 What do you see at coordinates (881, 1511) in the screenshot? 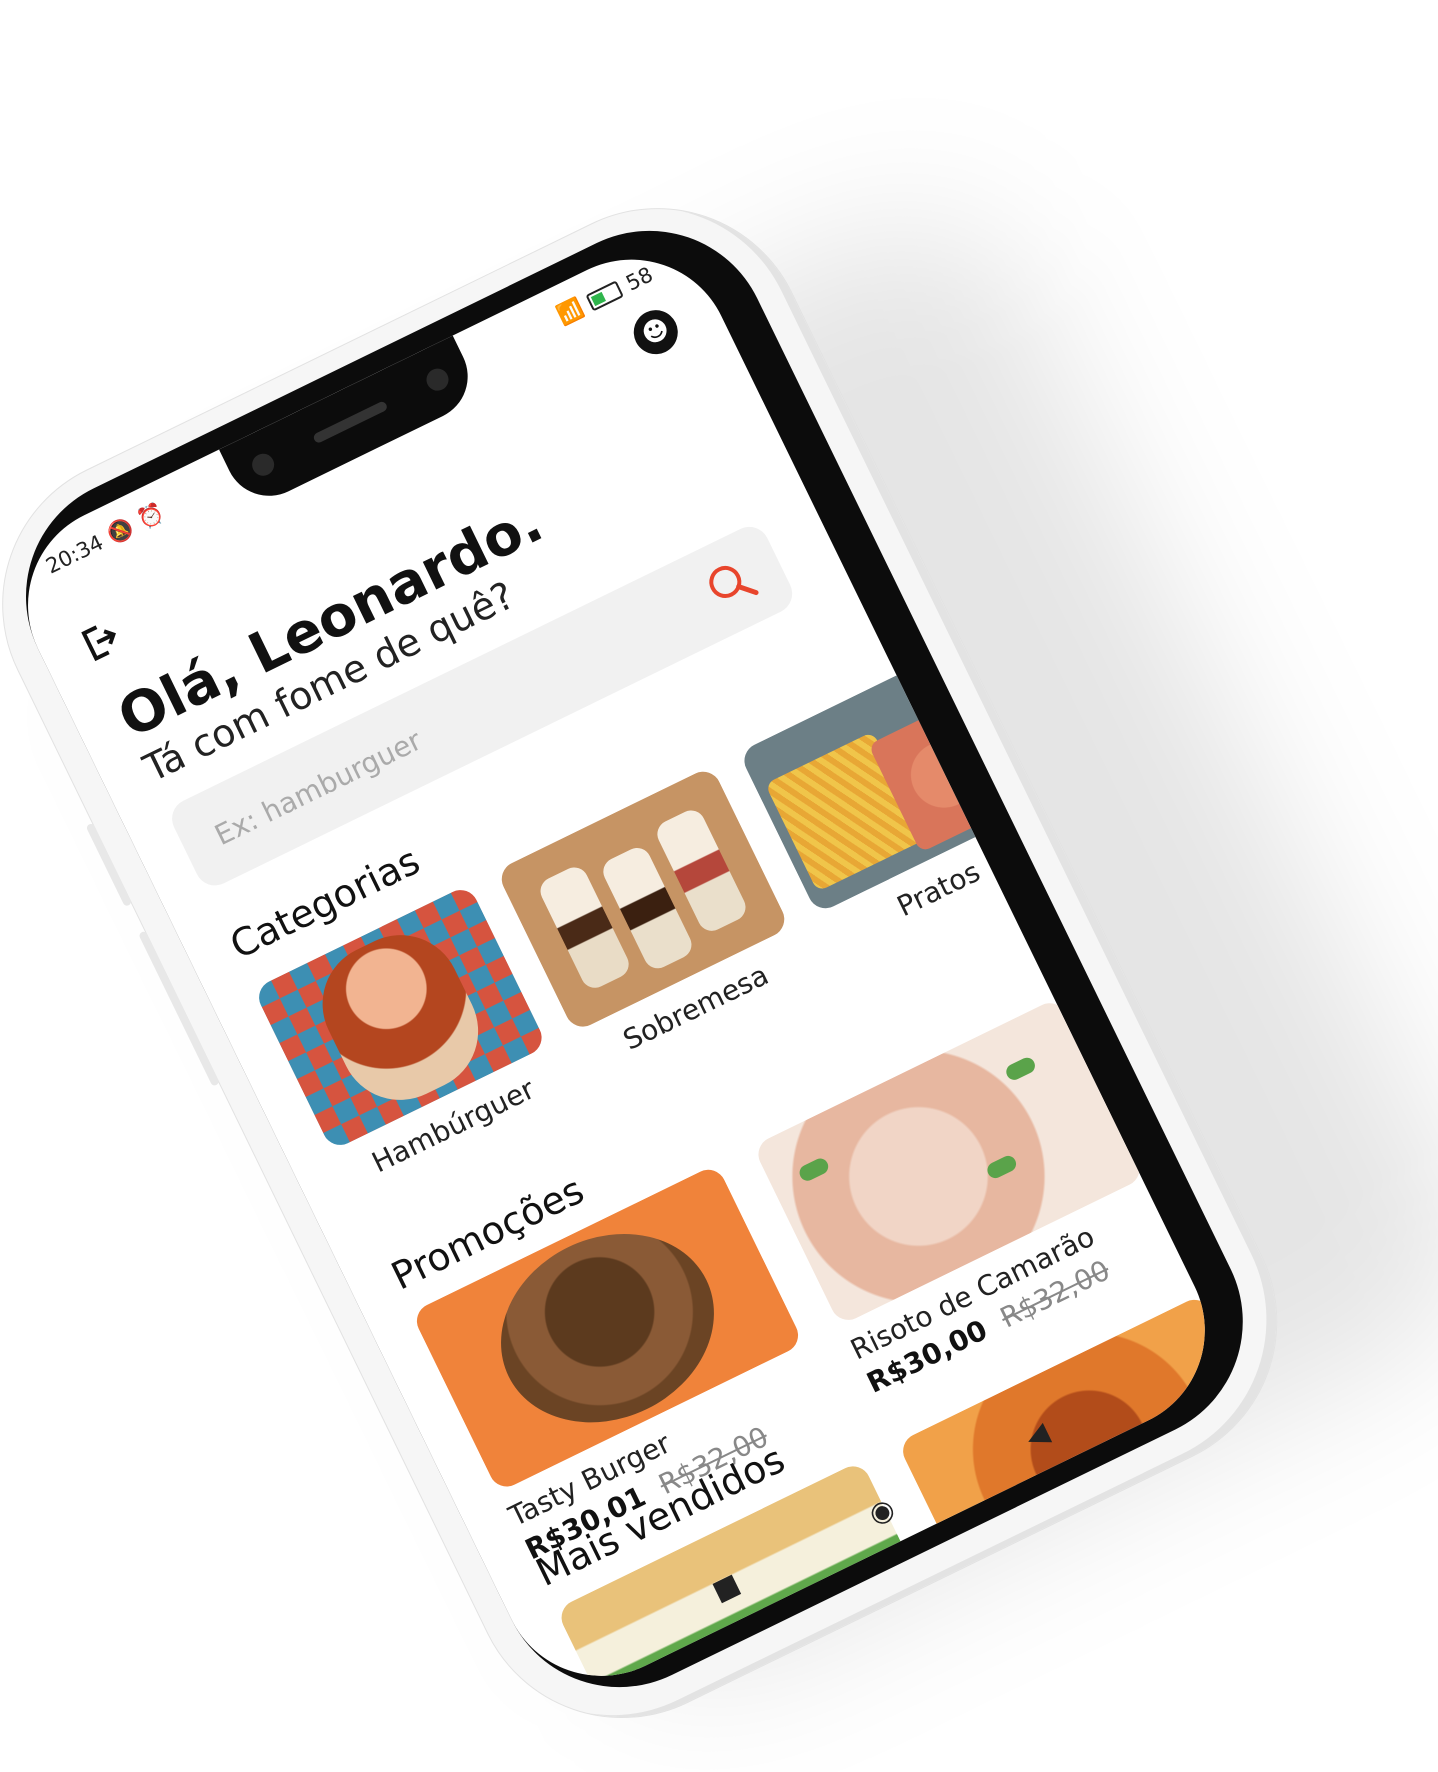
I see `home-circle-icon: ◉` at bounding box center [881, 1511].